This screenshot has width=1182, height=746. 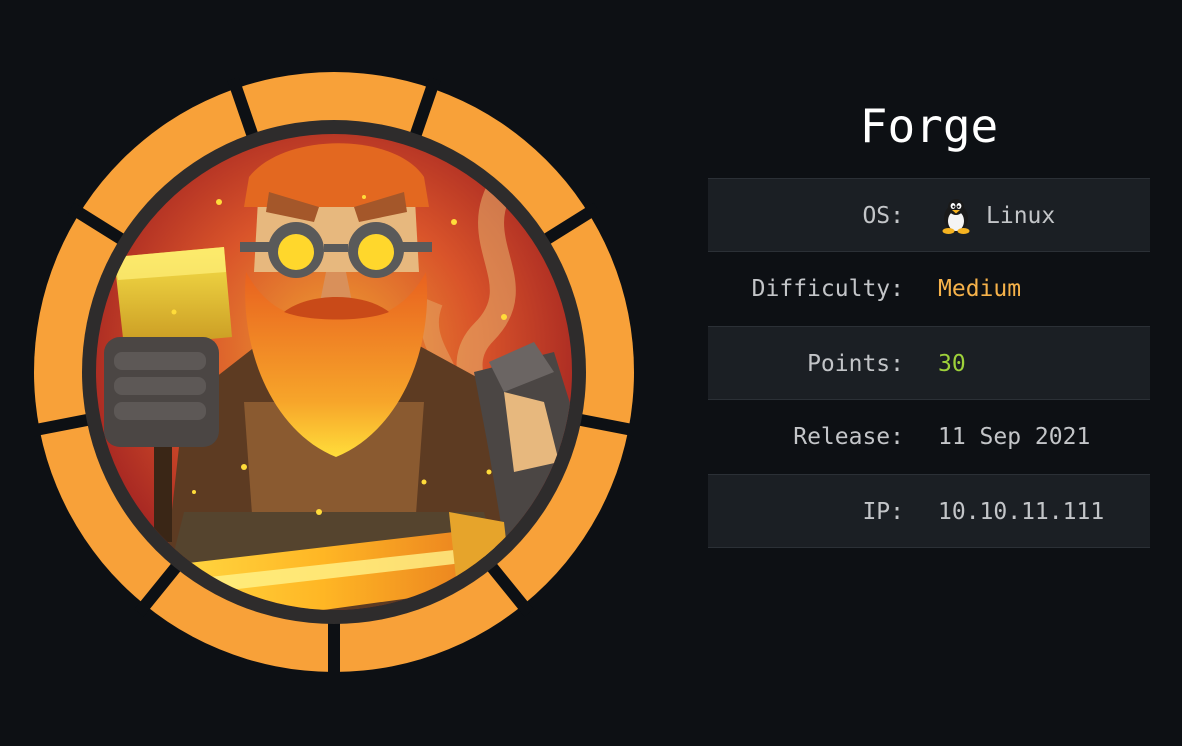 What do you see at coordinates (1021, 512) in the screenshot?
I see `ip-value: 10.10.11.111` at bounding box center [1021, 512].